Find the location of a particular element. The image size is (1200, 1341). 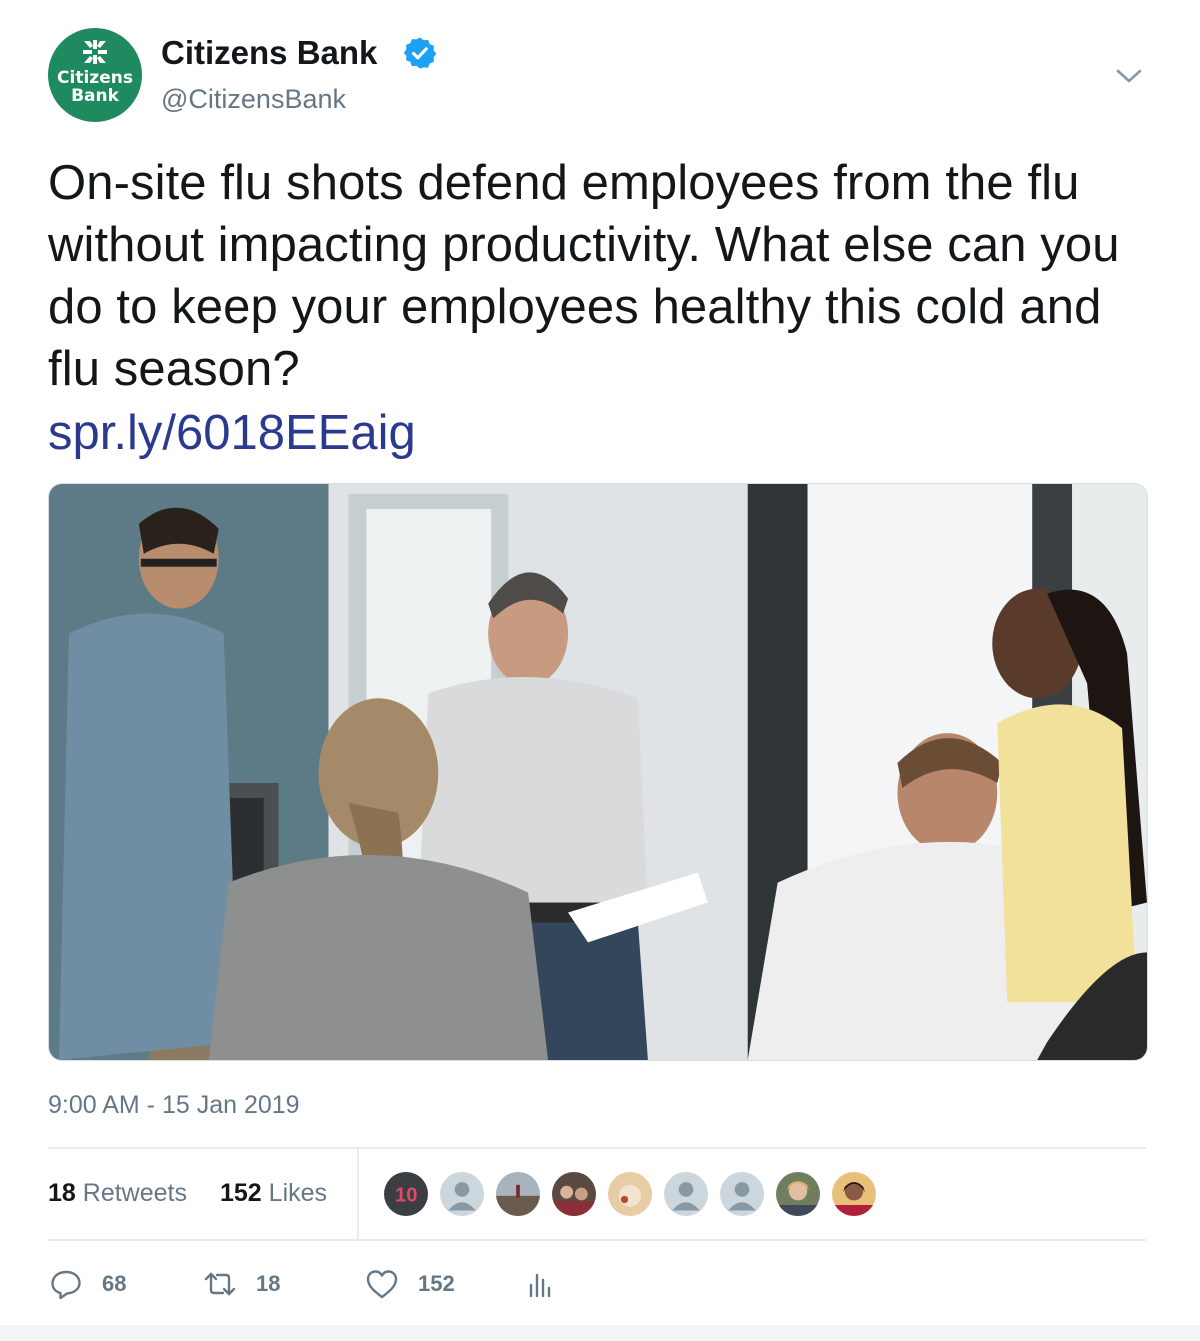

retweet-count: 18 is located at coordinates (268, 1283).